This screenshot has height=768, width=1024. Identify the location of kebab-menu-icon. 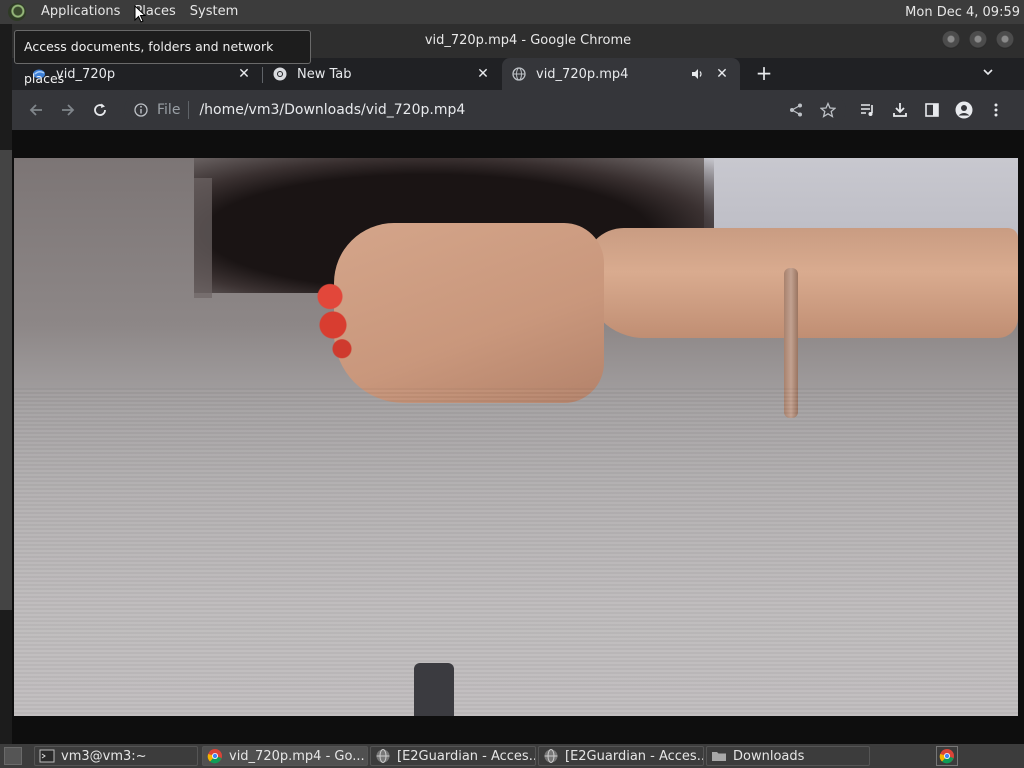
(996, 110).